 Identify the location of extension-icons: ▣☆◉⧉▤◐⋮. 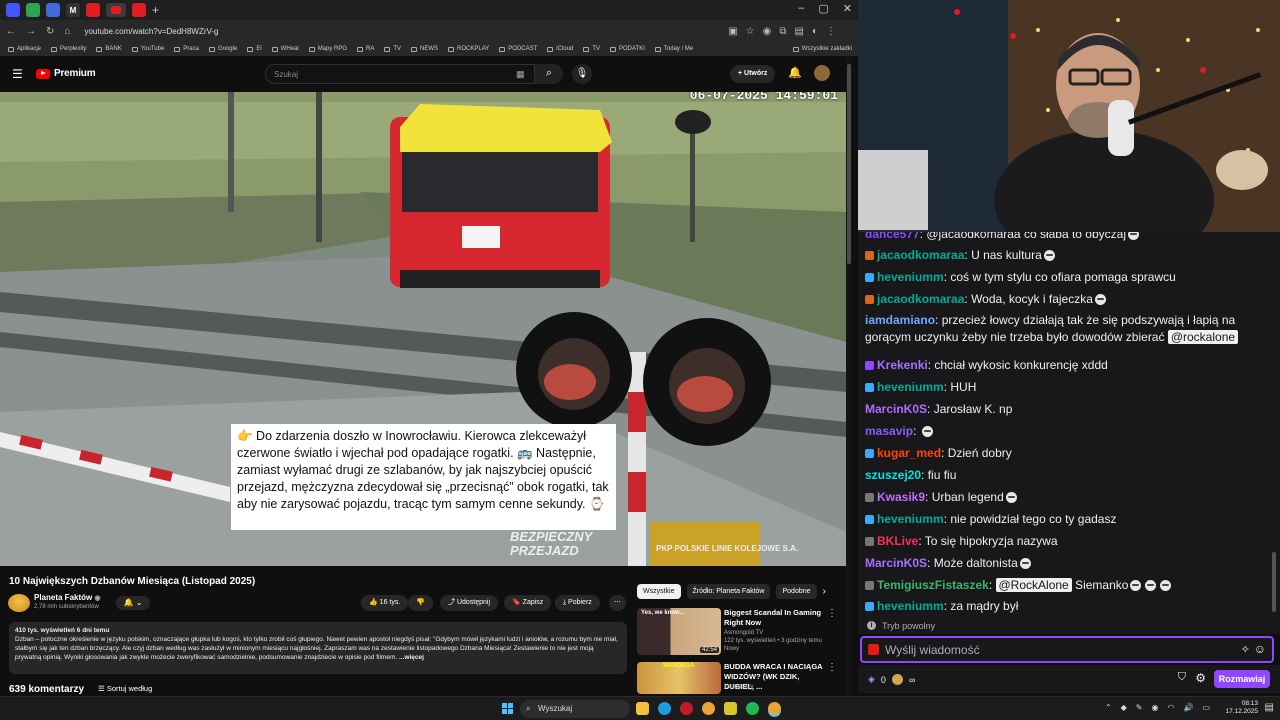
(786, 31).